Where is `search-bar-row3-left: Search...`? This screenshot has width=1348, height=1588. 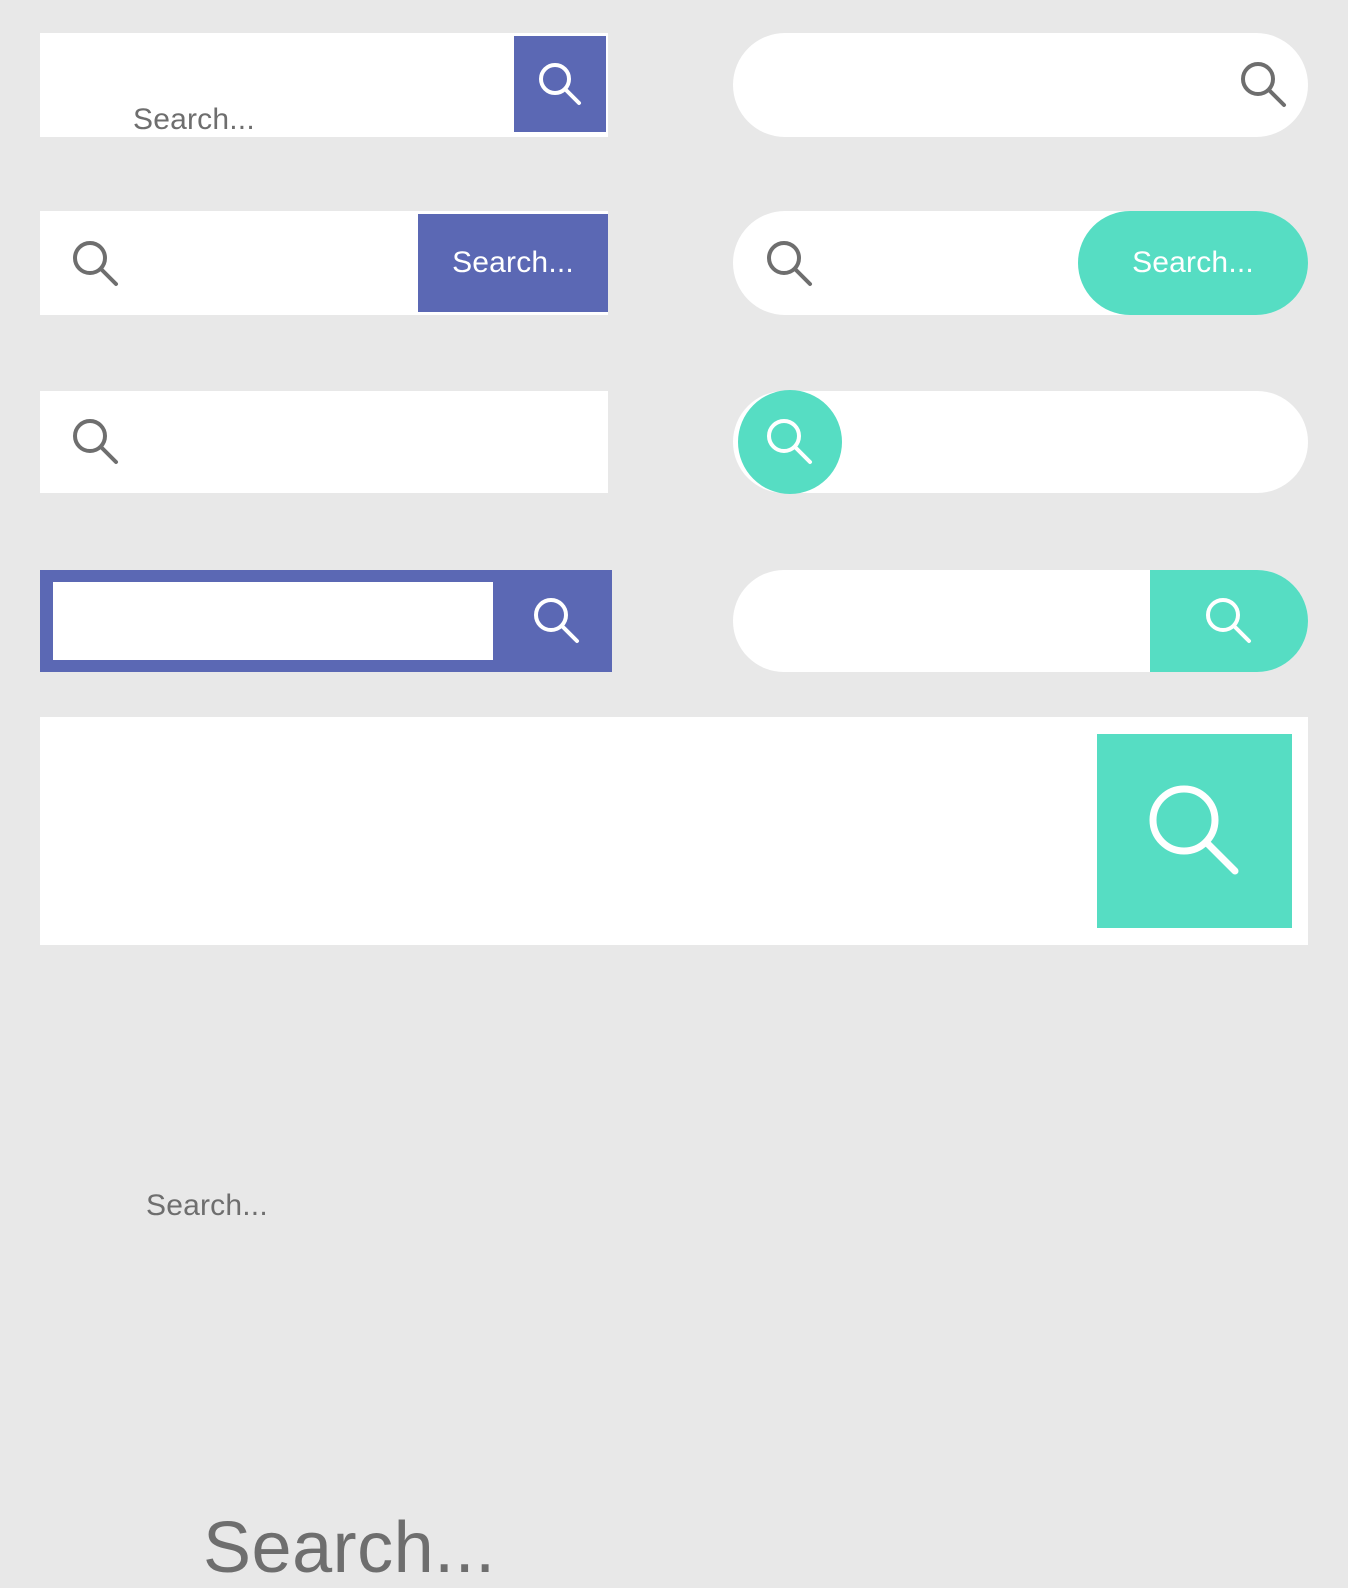 search-bar-row3-left: Search... is located at coordinates (328, 620).